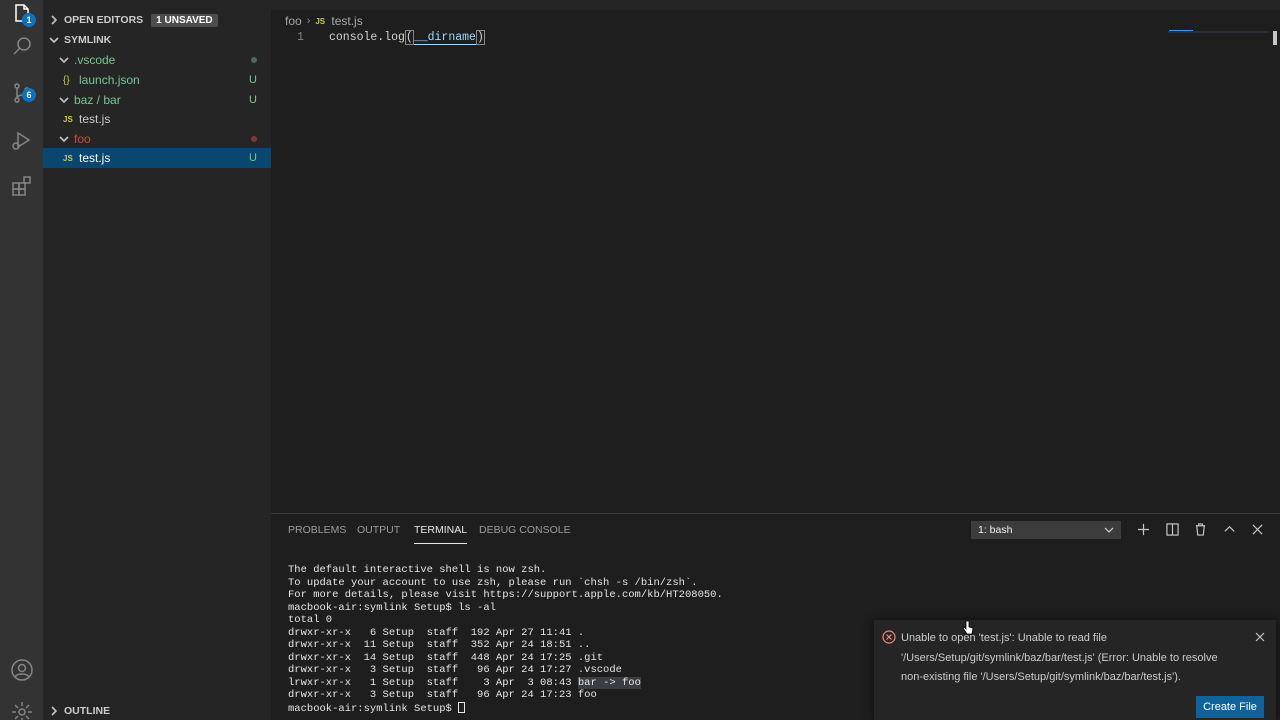 This screenshot has width=1280, height=720. I want to click on tree-item-label: baz / bar, so click(97, 100).